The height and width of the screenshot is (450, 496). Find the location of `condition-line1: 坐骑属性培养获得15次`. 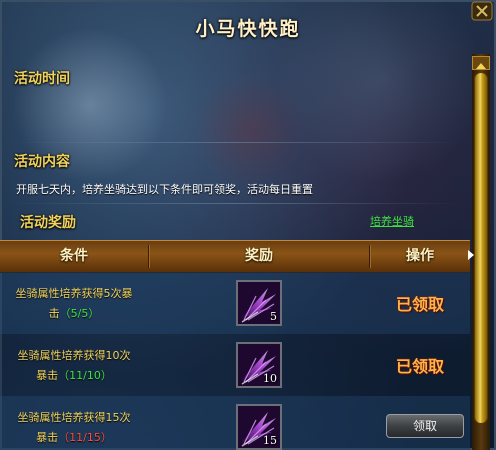

condition-line1: 坐骑属性培养获得15次 is located at coordinates (74, 417).